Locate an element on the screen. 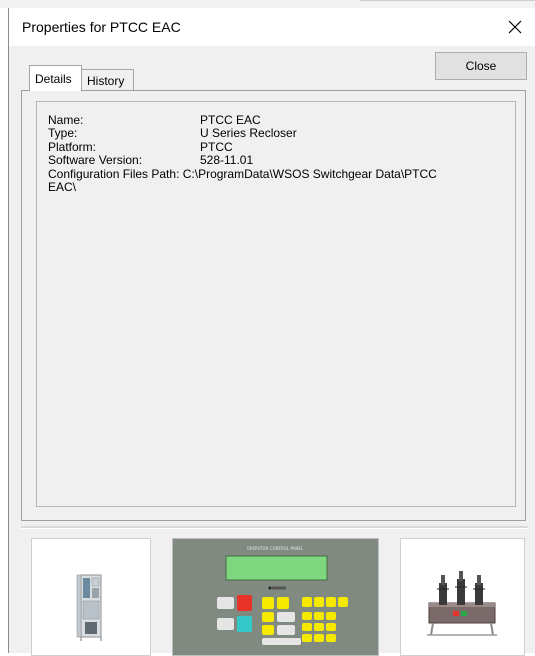  property-label: Configuration Files Path: is located at coordinates (114, 173).